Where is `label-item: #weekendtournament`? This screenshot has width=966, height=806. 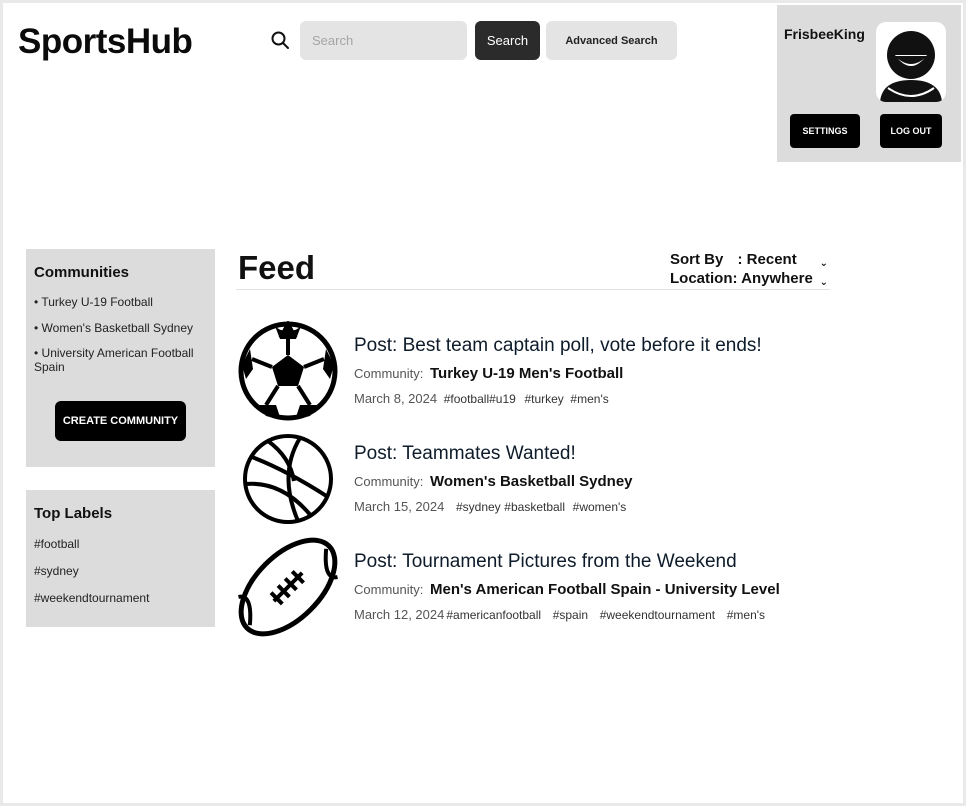 label-item: #weekendtournament is located at coordinates (91, 598).